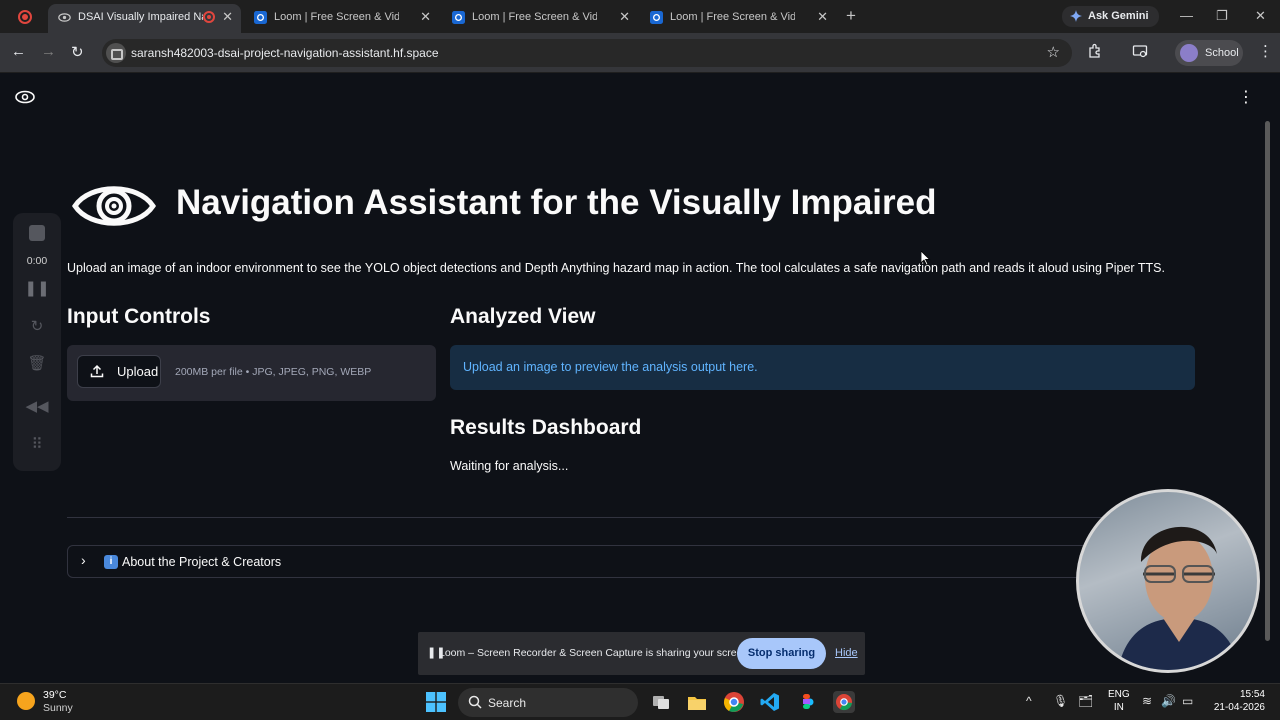  I want to click on tab-title: DSAI Visually Impaired Navigation, so click(140, 17).